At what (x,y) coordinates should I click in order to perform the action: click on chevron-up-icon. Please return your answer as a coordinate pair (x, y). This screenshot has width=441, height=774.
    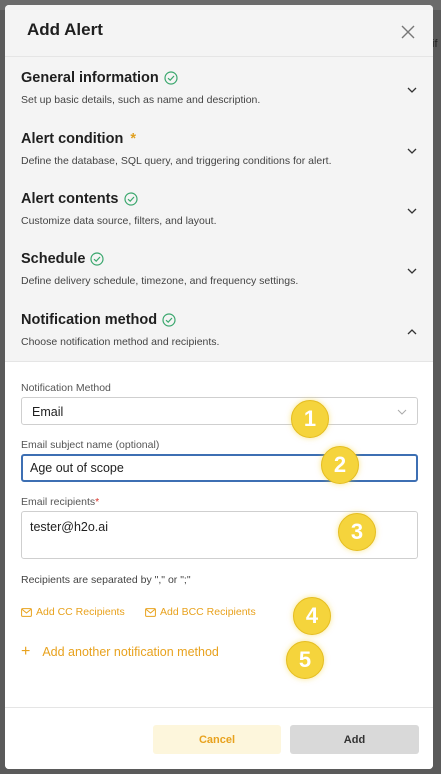
    Looking at the image, I should click on (412, 332).